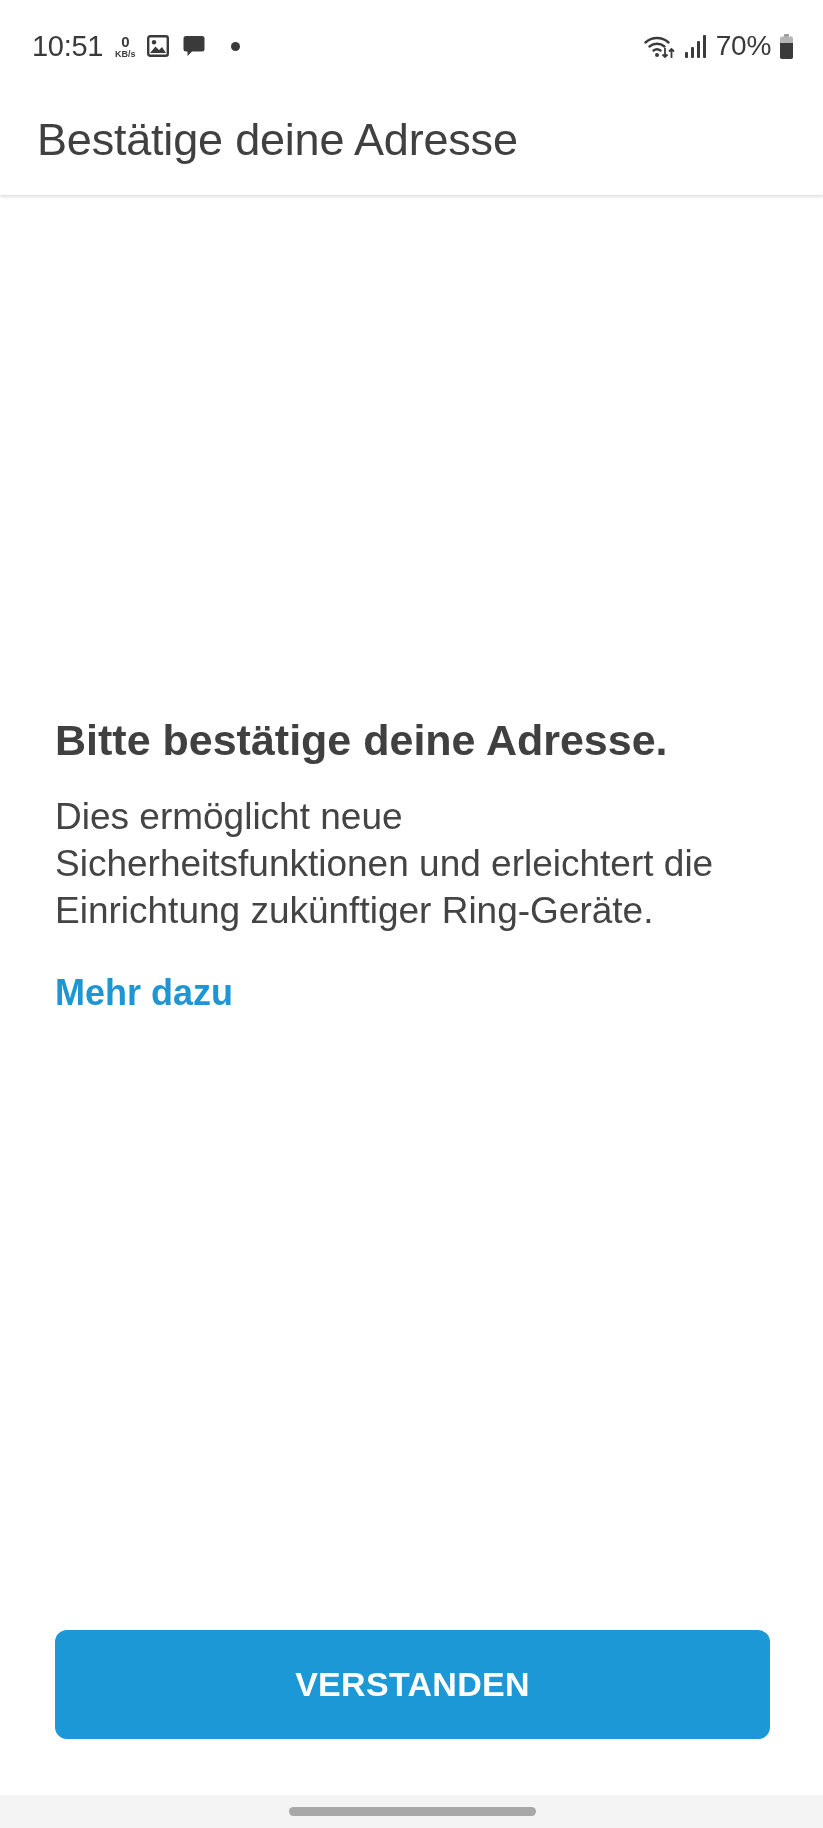  What do you see at coordinates (235, 46) in the screenshot?
I see `dot-icon` at bounding box center [235, 46].